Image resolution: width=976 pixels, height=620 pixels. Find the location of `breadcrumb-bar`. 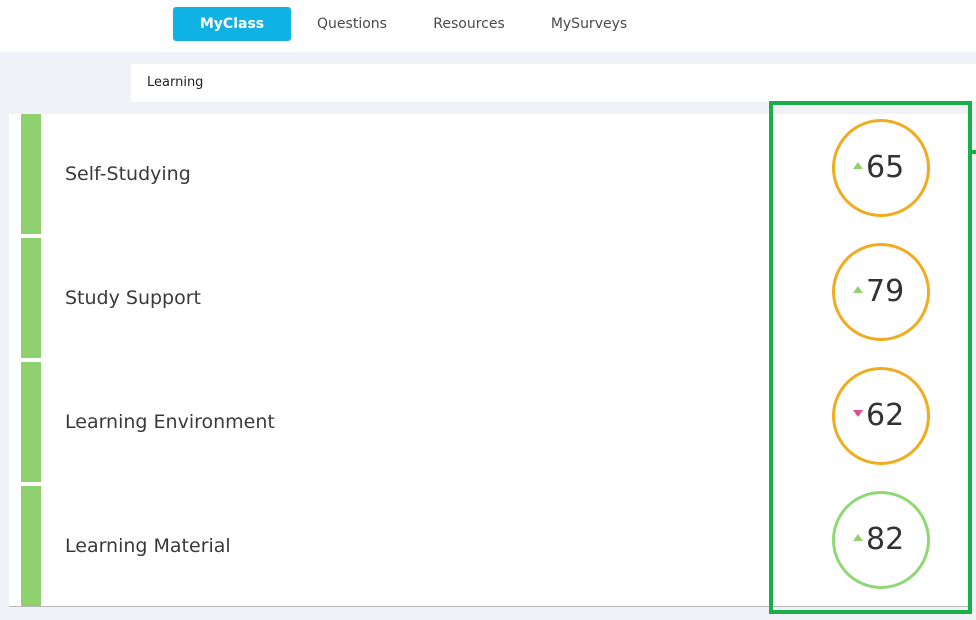

breadcrumb-bar is located at coordinates (553, 83).